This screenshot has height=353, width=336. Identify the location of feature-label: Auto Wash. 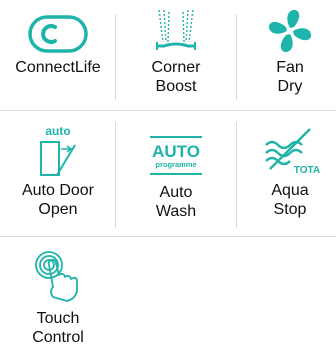
(176, 202).